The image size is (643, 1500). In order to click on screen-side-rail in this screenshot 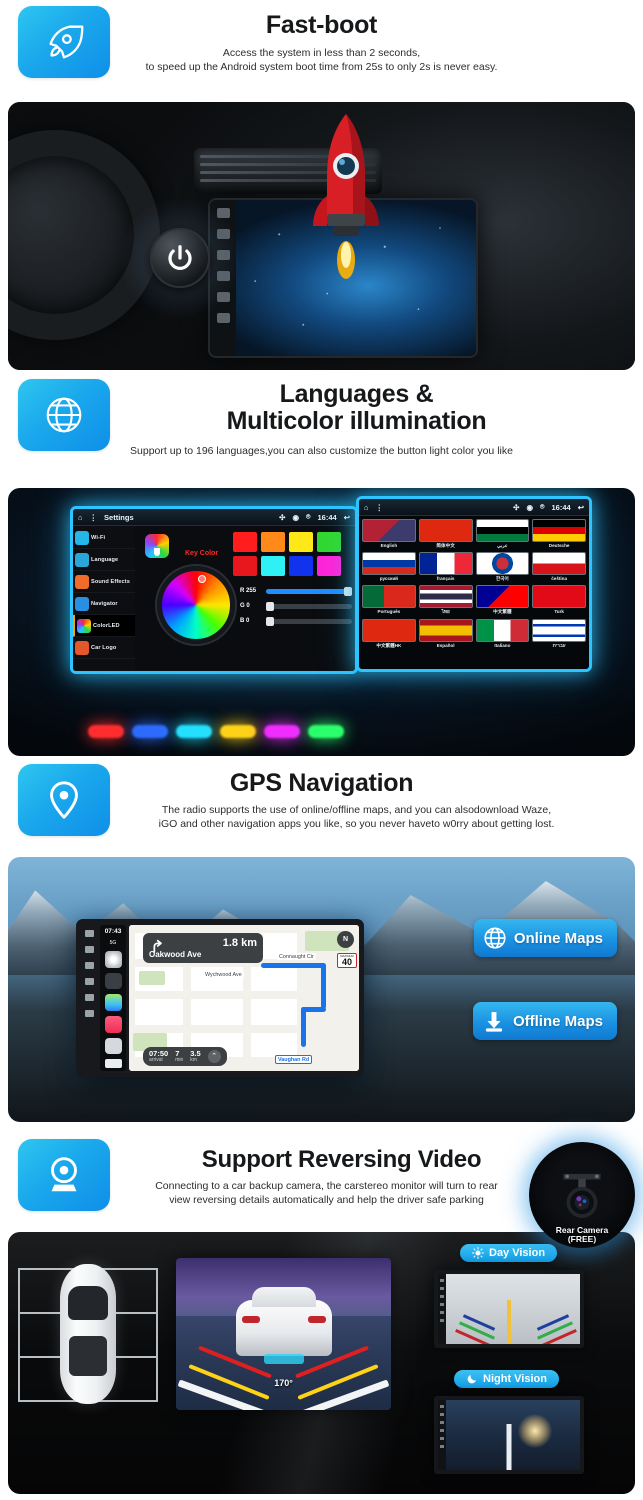, I will do `click(442, 1435)`.